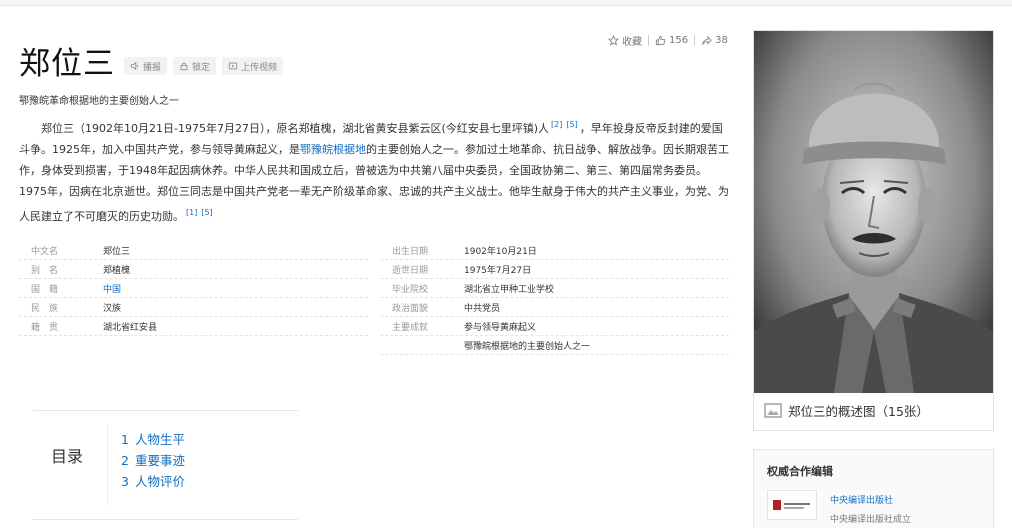 This screenshot has width=1012, height=528. I want to click on toc-item-number: 1, so click(125, 439).